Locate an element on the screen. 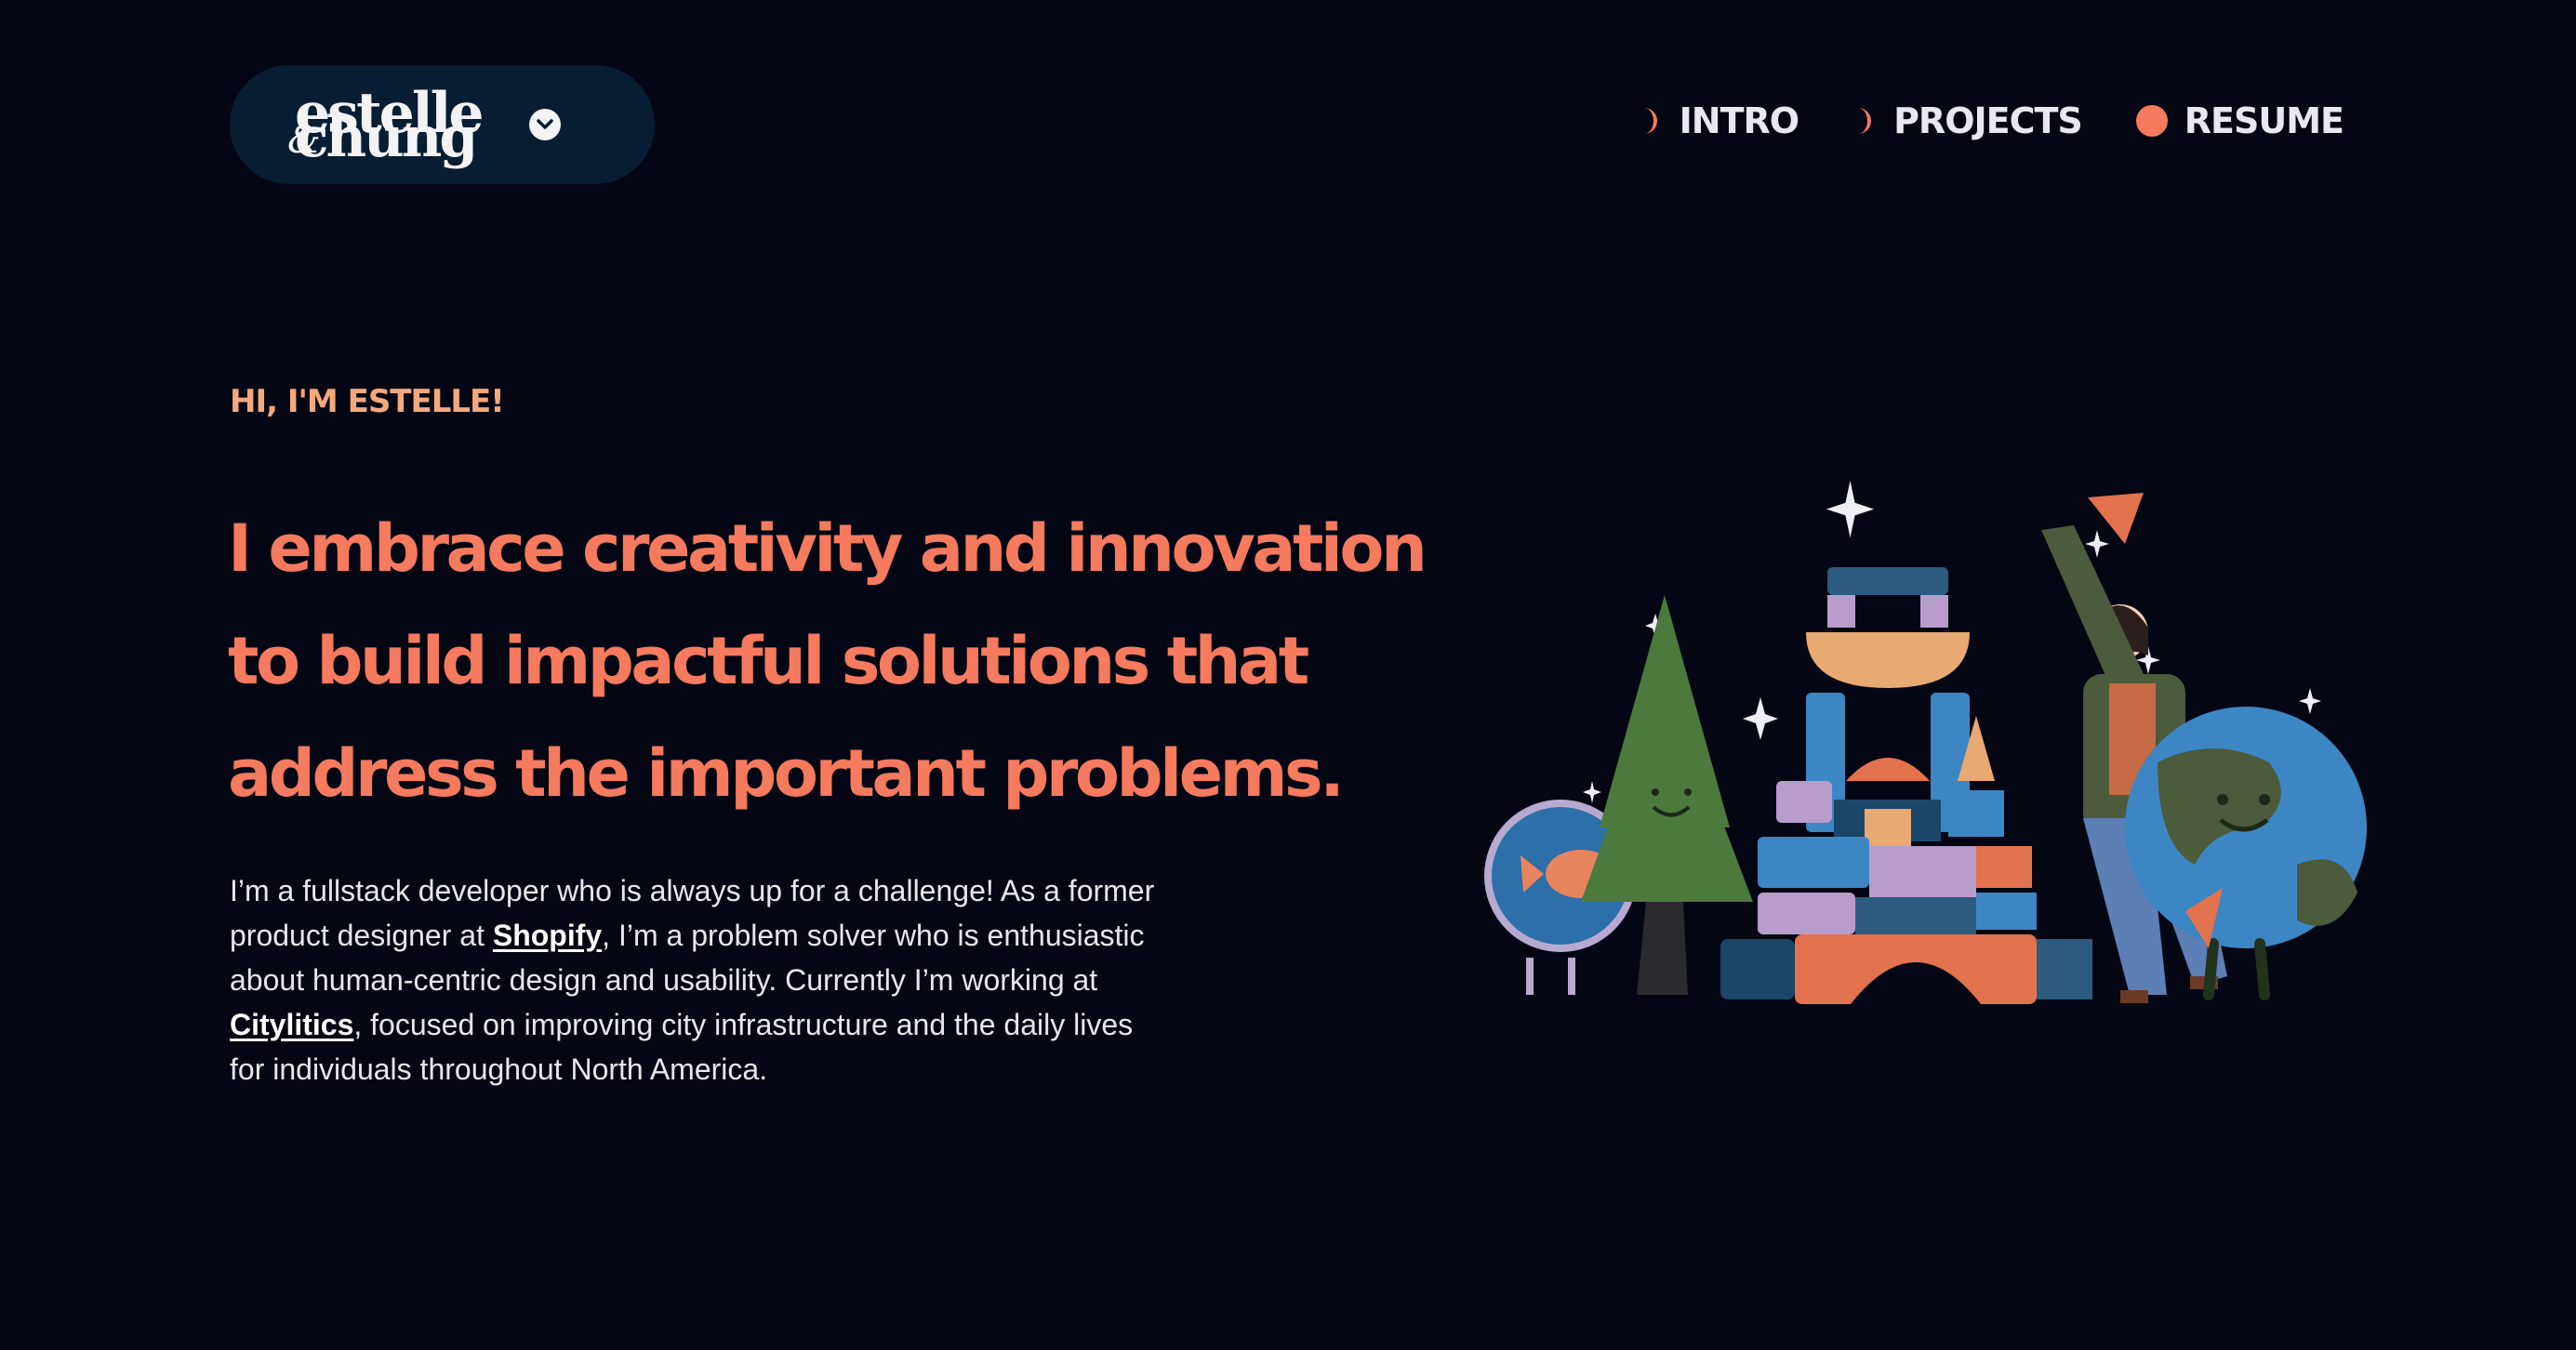 The width and height of the screenshot is (2576, 1350). main-nav: INTRO PROJECTS RESUME is located at coordinates (1991, 121).